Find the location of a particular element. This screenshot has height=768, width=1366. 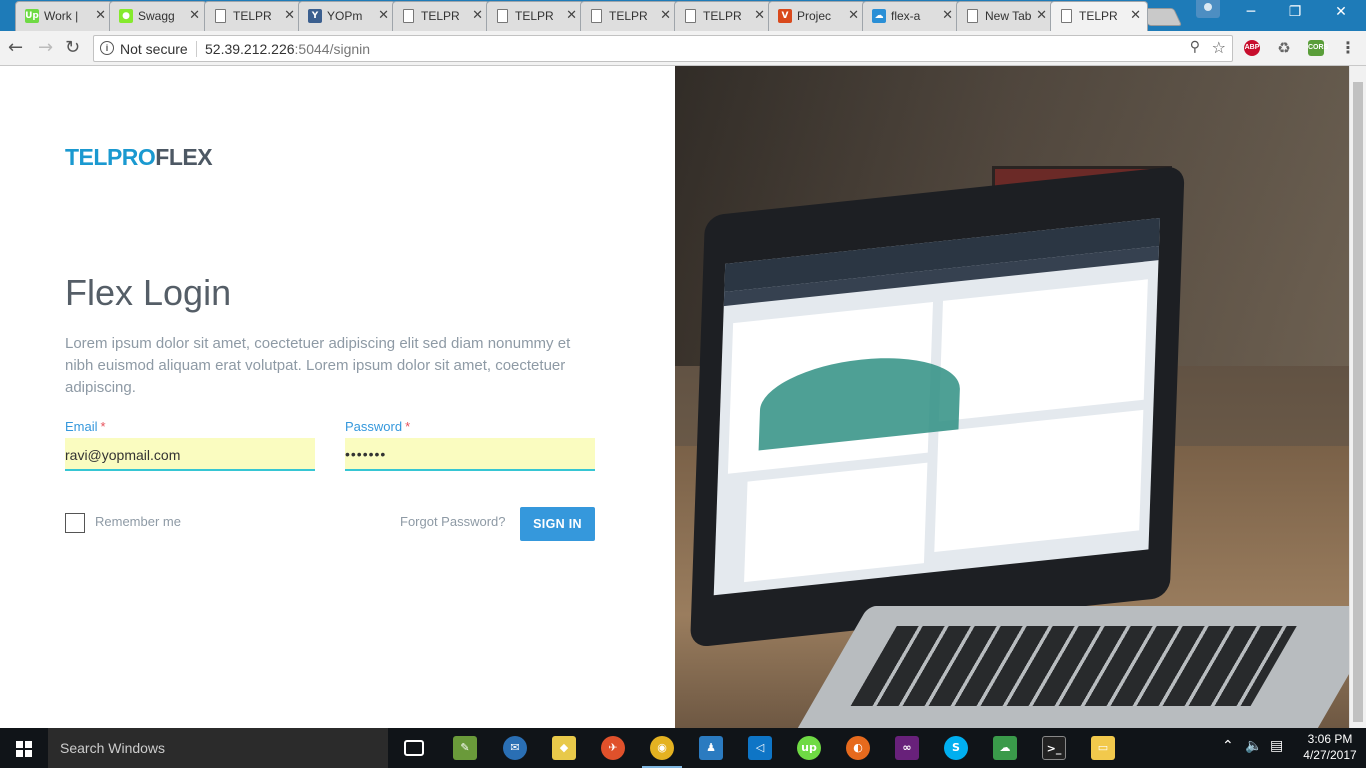

password-field: ••••••• is located at coordinates (470, 454).